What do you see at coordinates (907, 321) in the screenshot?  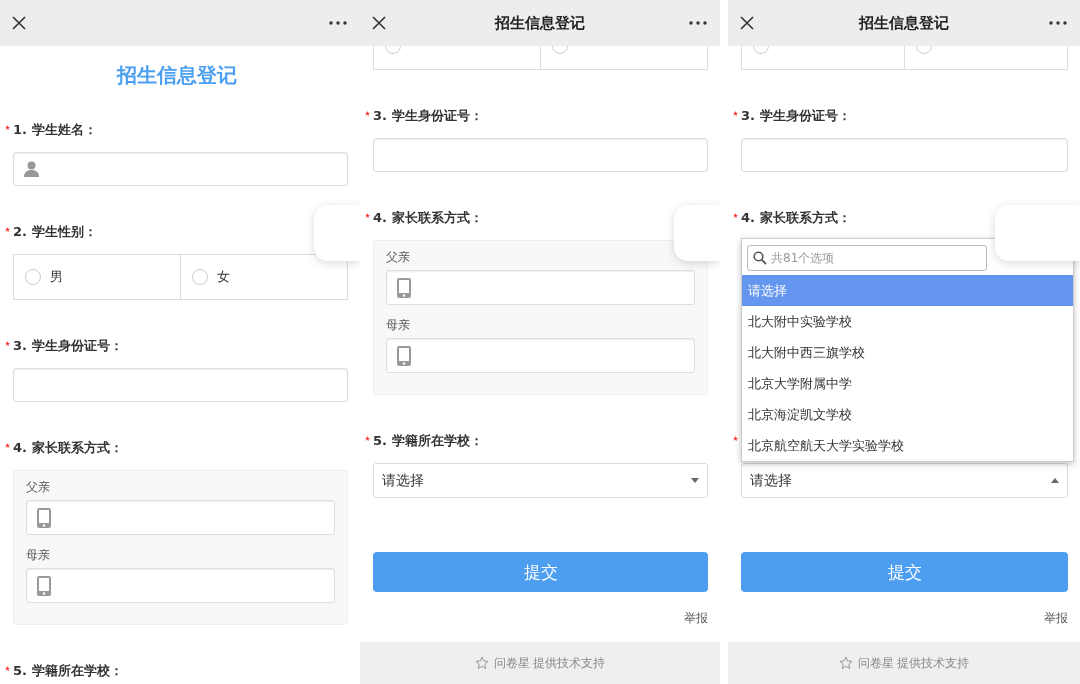 I see `dropdown-option: 北大附中实验学校` at bounding box center [907, 321].